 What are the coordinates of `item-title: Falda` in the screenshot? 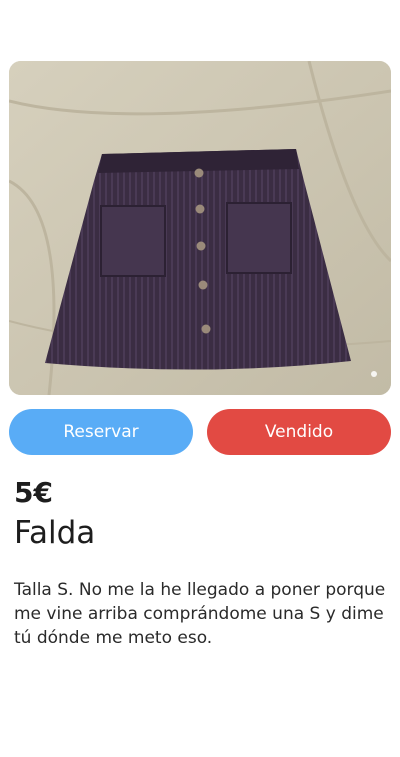 It's located at (55, 533).